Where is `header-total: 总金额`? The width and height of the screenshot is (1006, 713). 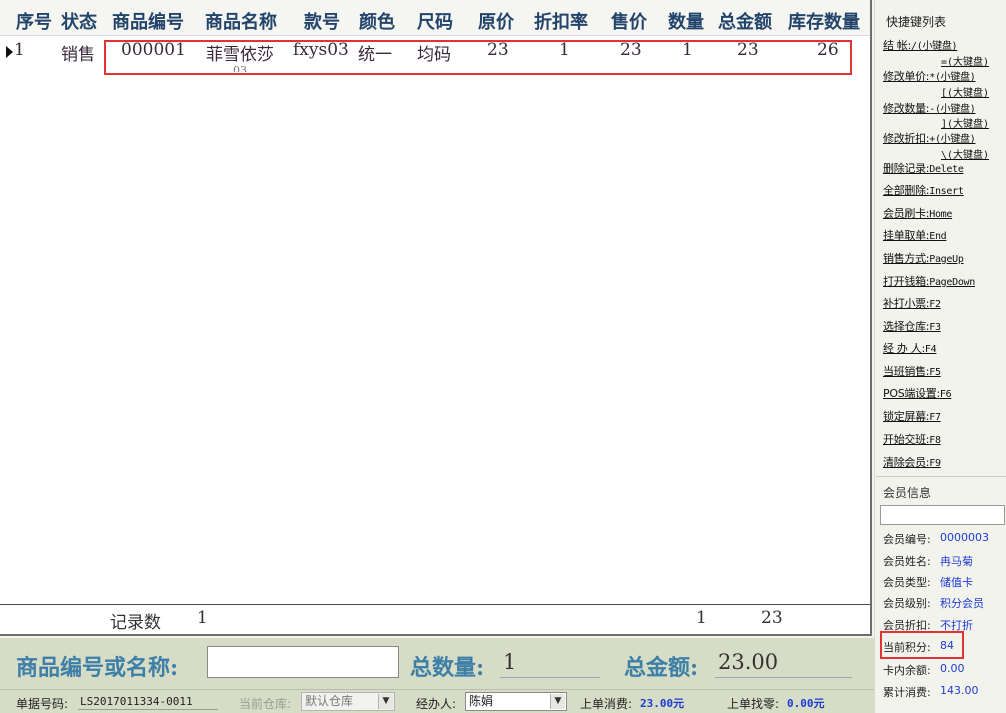 header-total: 总金额 is located at coordinates (745, 21).